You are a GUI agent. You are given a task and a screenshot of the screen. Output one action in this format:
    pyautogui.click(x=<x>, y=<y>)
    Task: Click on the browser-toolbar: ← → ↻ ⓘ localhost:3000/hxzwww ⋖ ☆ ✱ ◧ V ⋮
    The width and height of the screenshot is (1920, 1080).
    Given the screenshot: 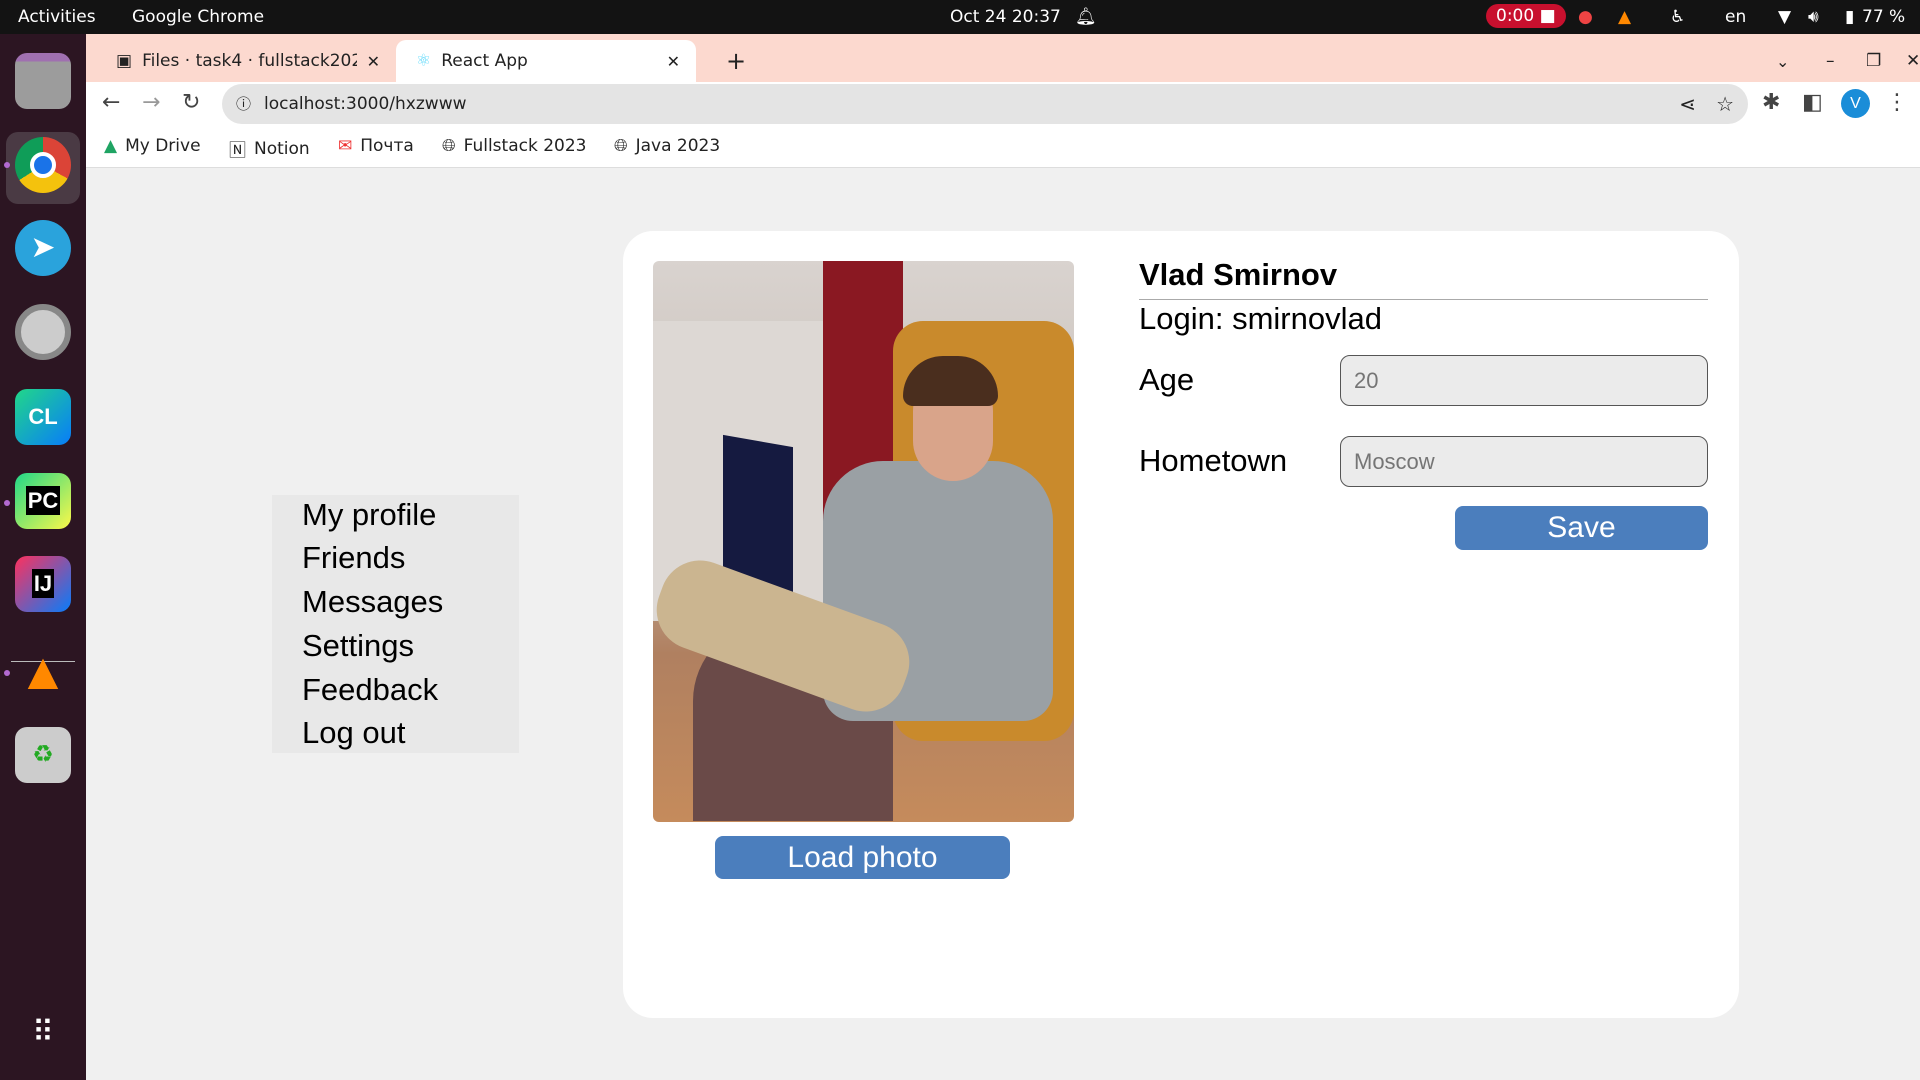 What is the action you would take?
    pyautogui.click(x=1003, y=103)
    